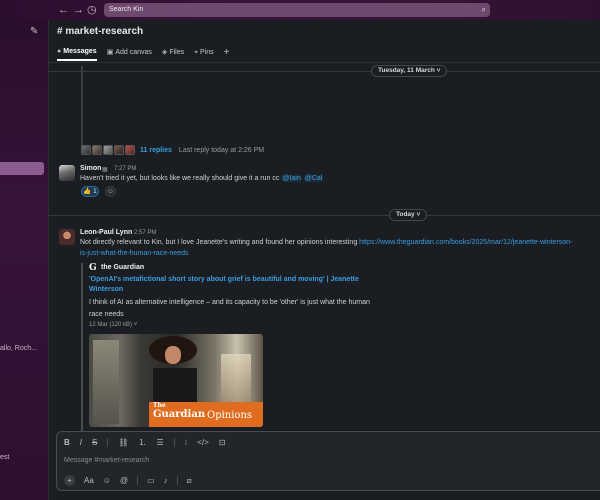 Image resolution: width=600 pixels, height=500 pixels. Describe the element at coordinates (110, 52) in the screenshot. I see `canvas-icon: ▣` at that location.